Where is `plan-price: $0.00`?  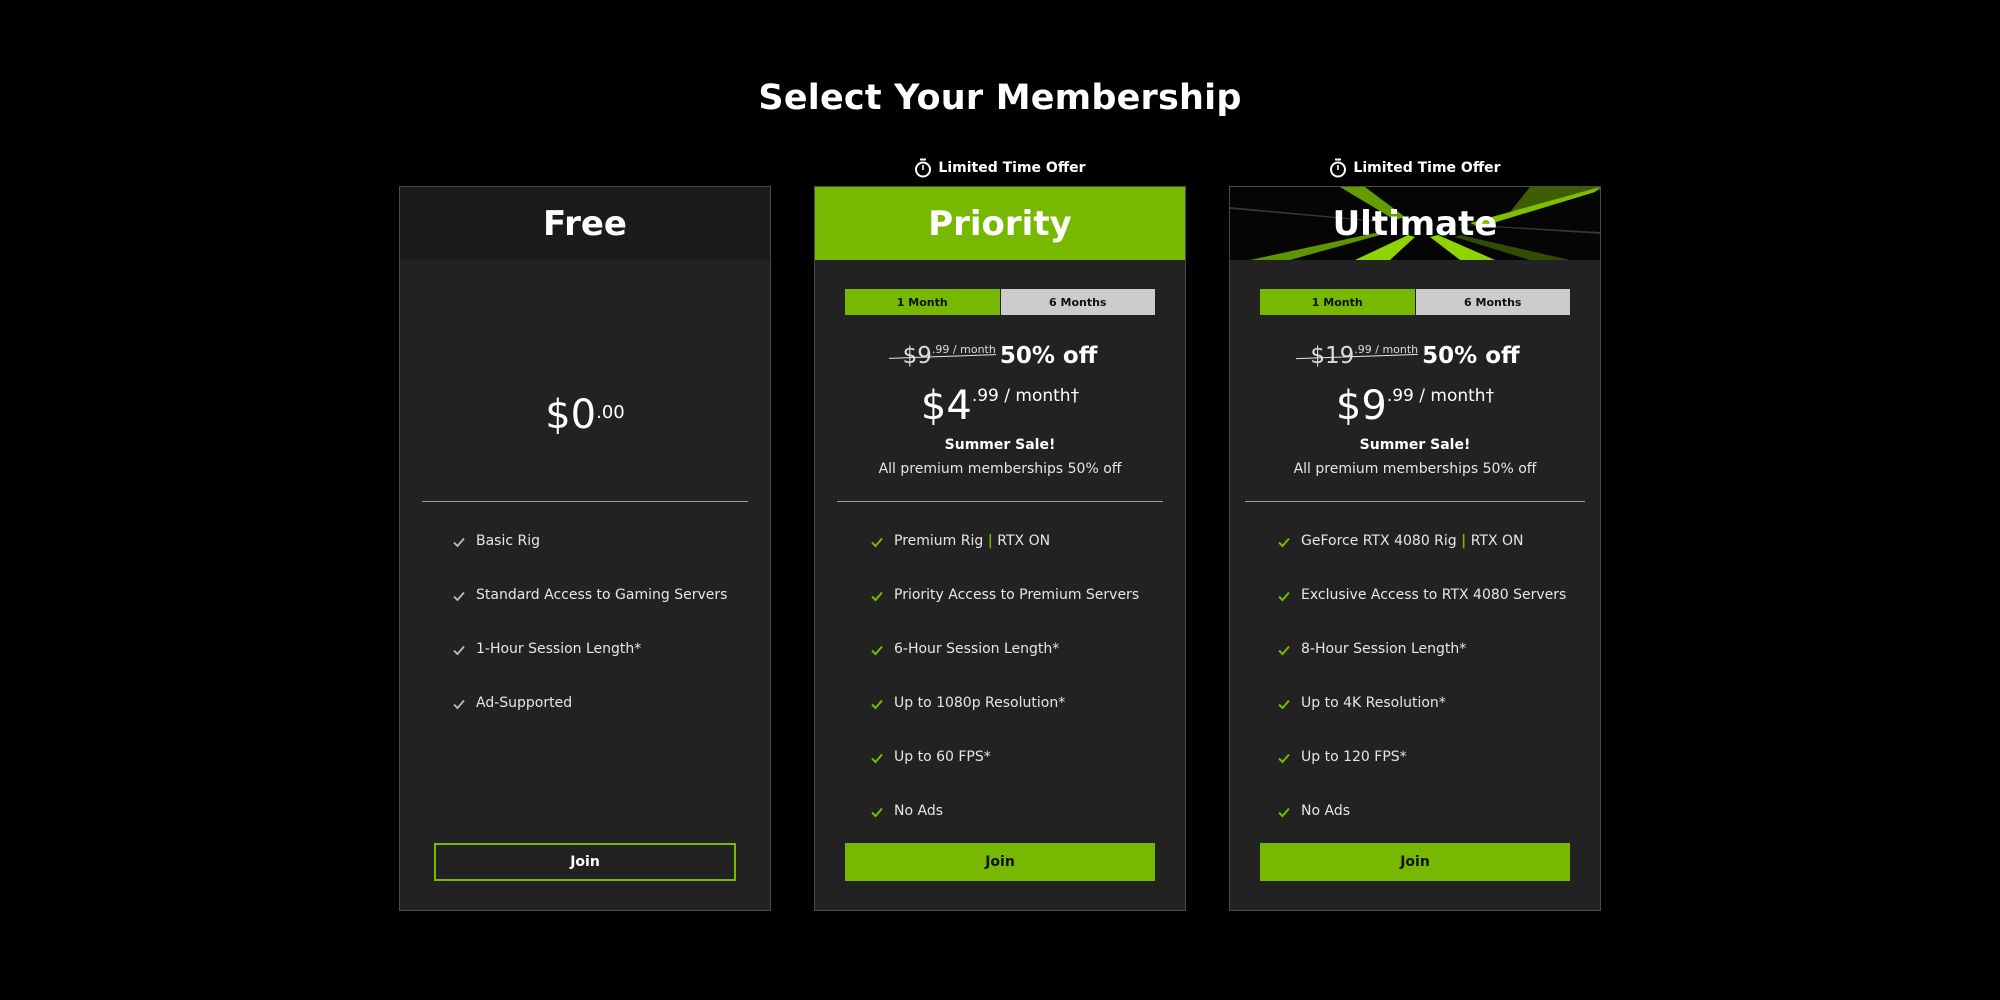 plan-price: $0.00 is located at coordinates (585, 415).